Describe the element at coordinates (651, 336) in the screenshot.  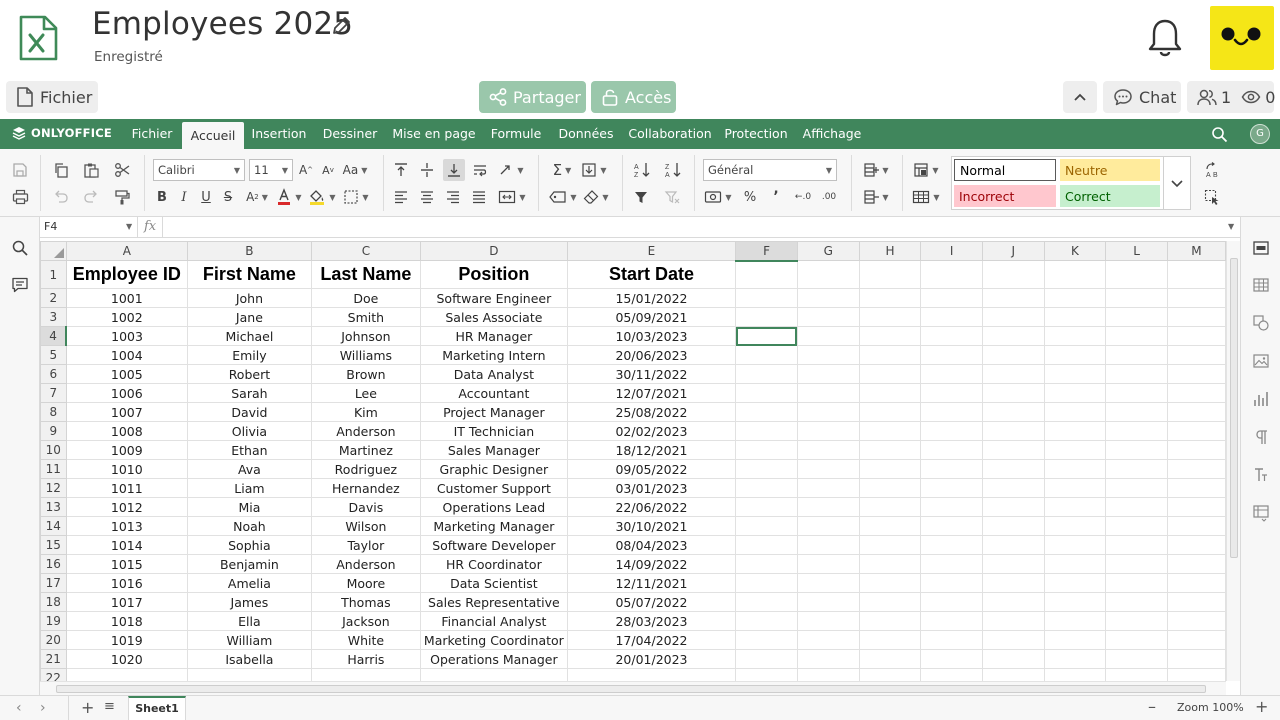
I see `grid-cell: 10/03/2023` at that location.